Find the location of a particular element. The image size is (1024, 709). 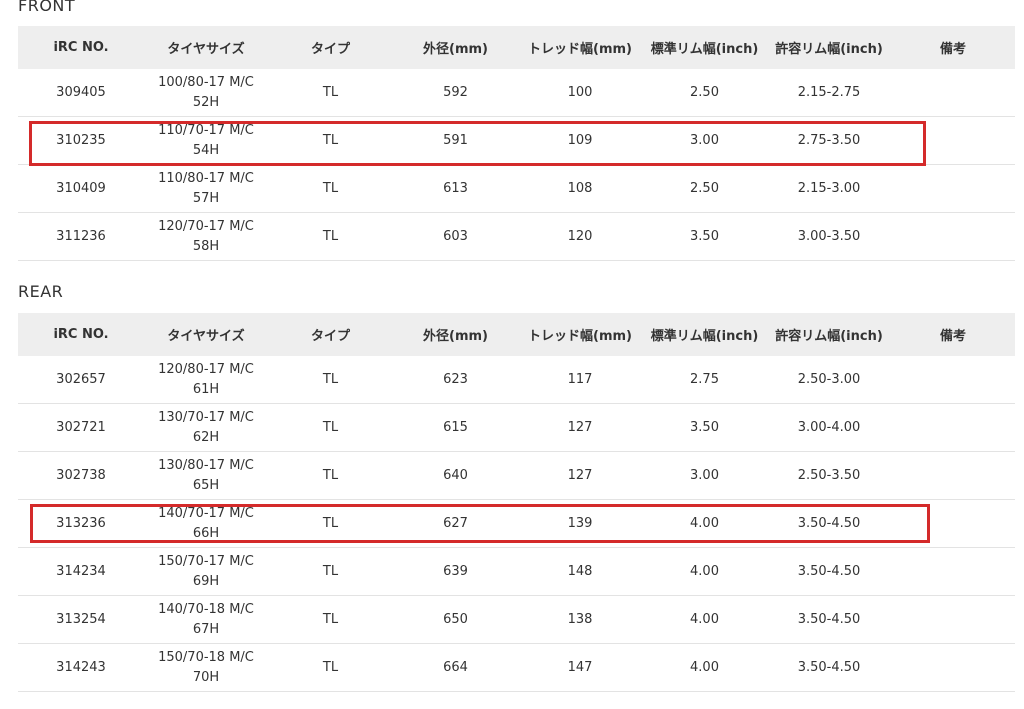

tire-size-line: 150/70-18 M/C is located at coordinates (206, 657).